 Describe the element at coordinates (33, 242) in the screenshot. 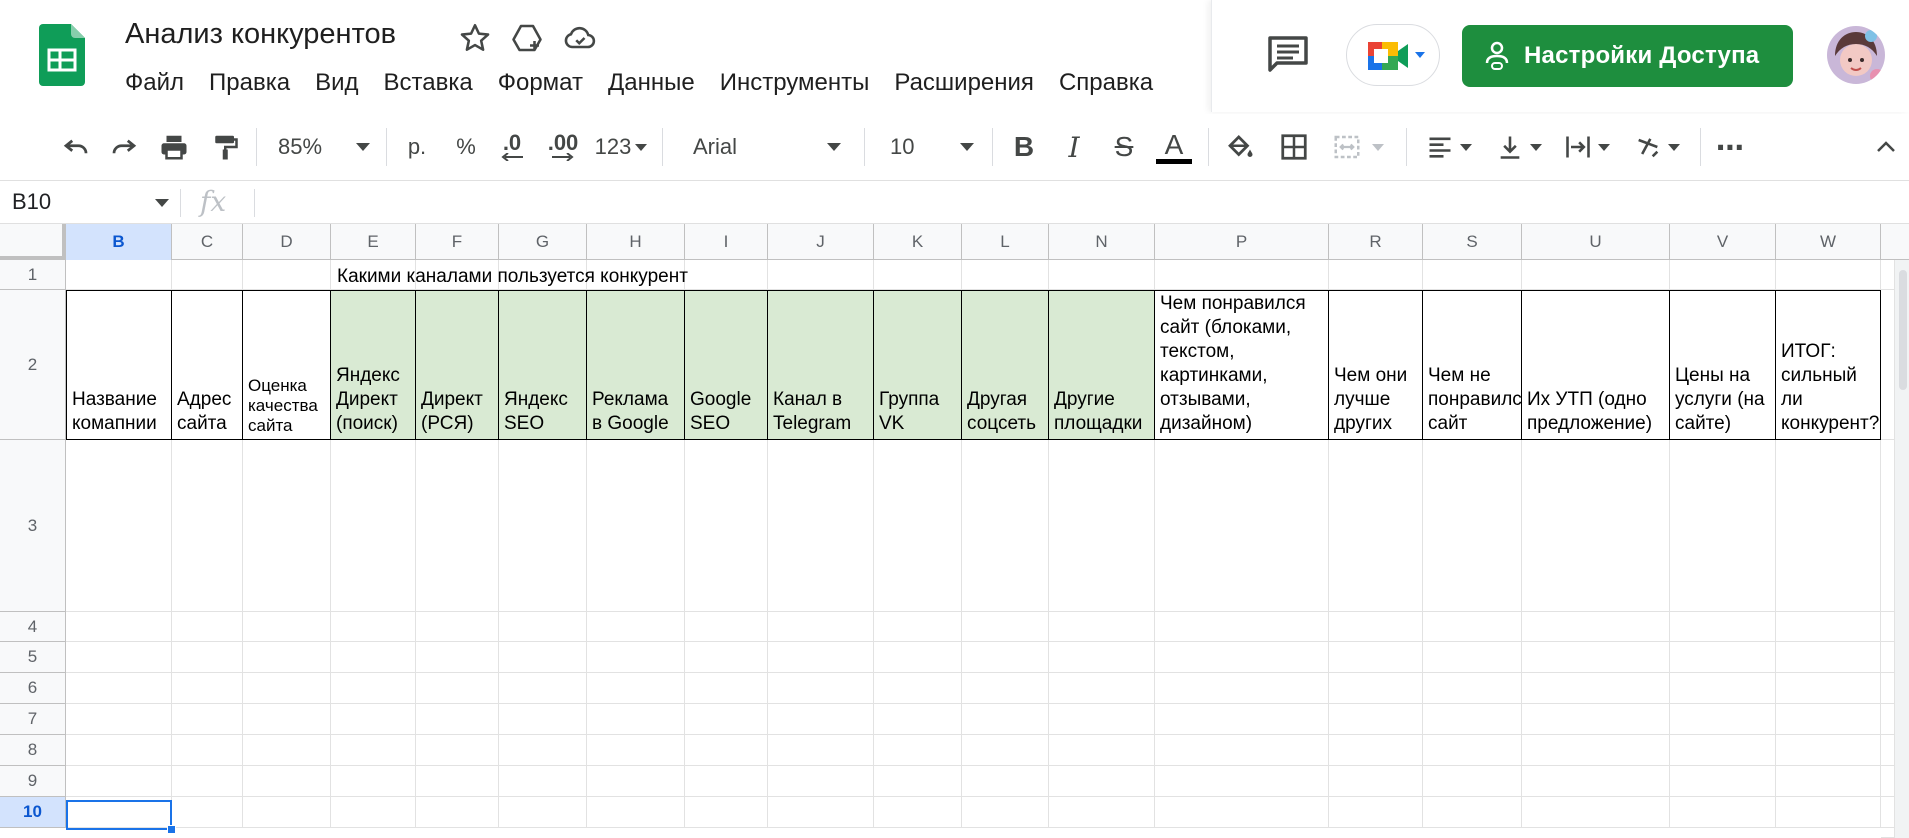

I see `select-all-corner` at that location.